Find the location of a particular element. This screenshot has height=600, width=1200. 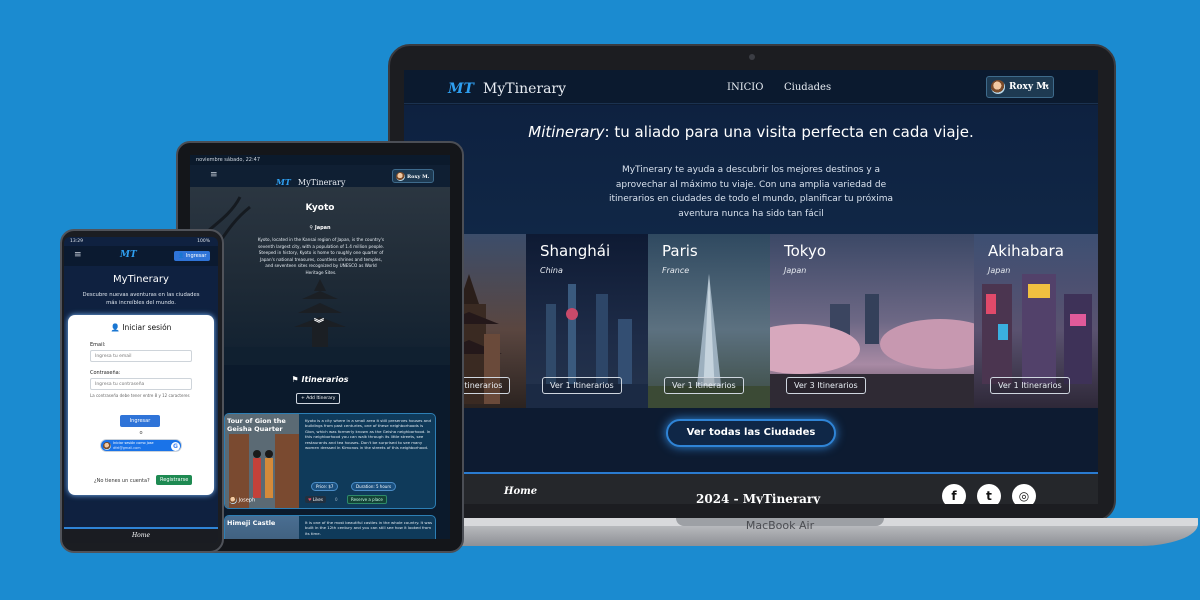

reserve-button: Reserve a place is located at coordinates (367, 499).